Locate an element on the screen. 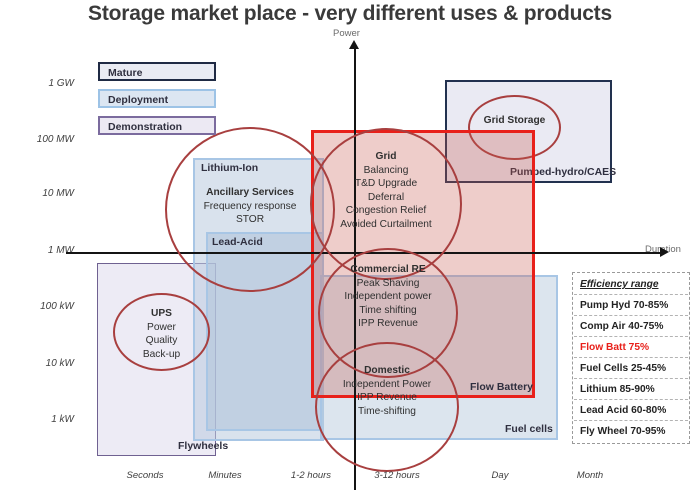  efficiency-row-flow-batt: Flow Batt 75% is located at coordinates (631, 347).